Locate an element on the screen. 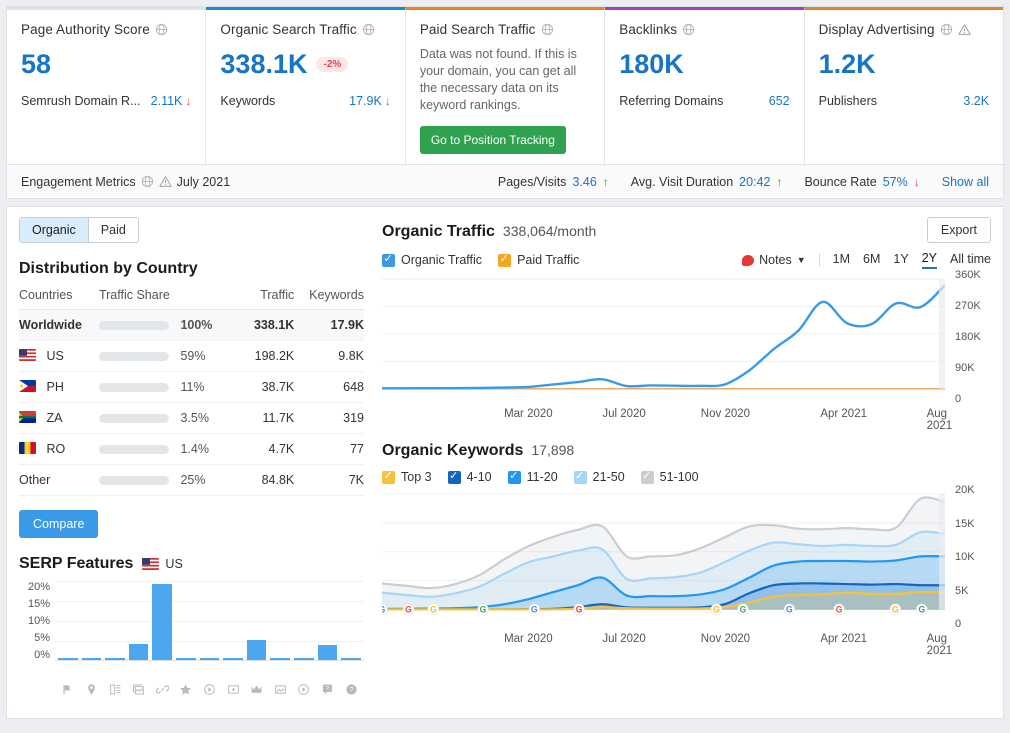  cell-keywords: 9.8K is located at coordinates (329, 356).